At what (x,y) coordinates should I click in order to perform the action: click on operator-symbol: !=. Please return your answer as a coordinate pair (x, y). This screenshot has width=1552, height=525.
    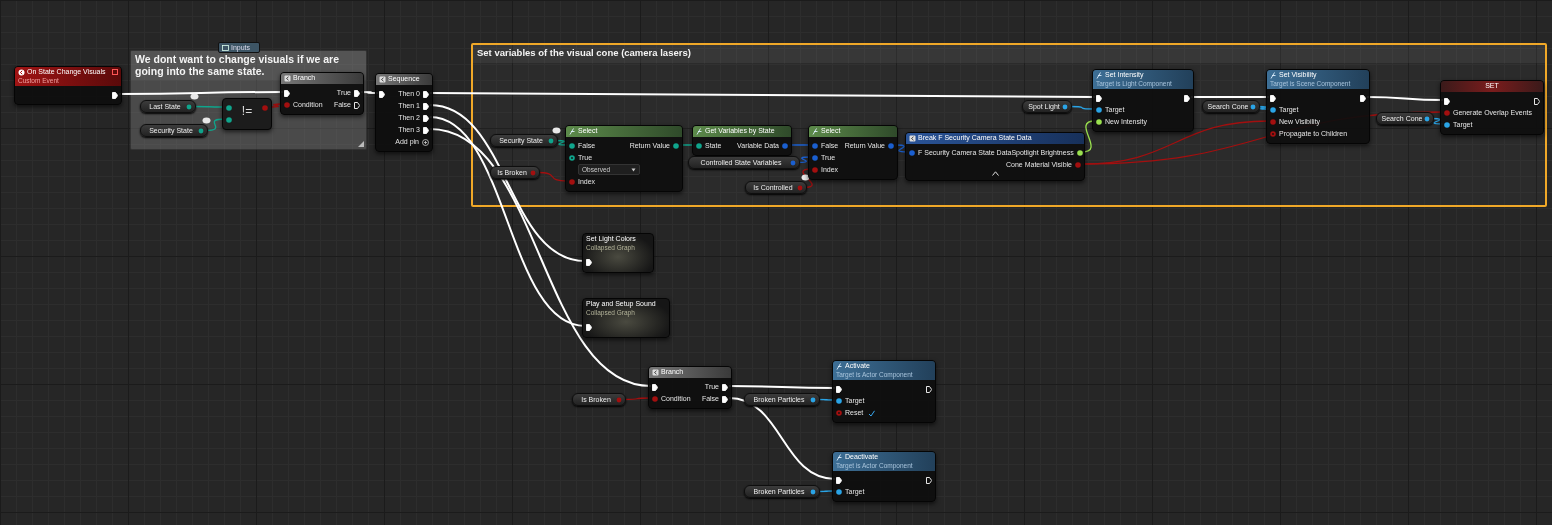
    Looking at the image, I should click on (247, 111).